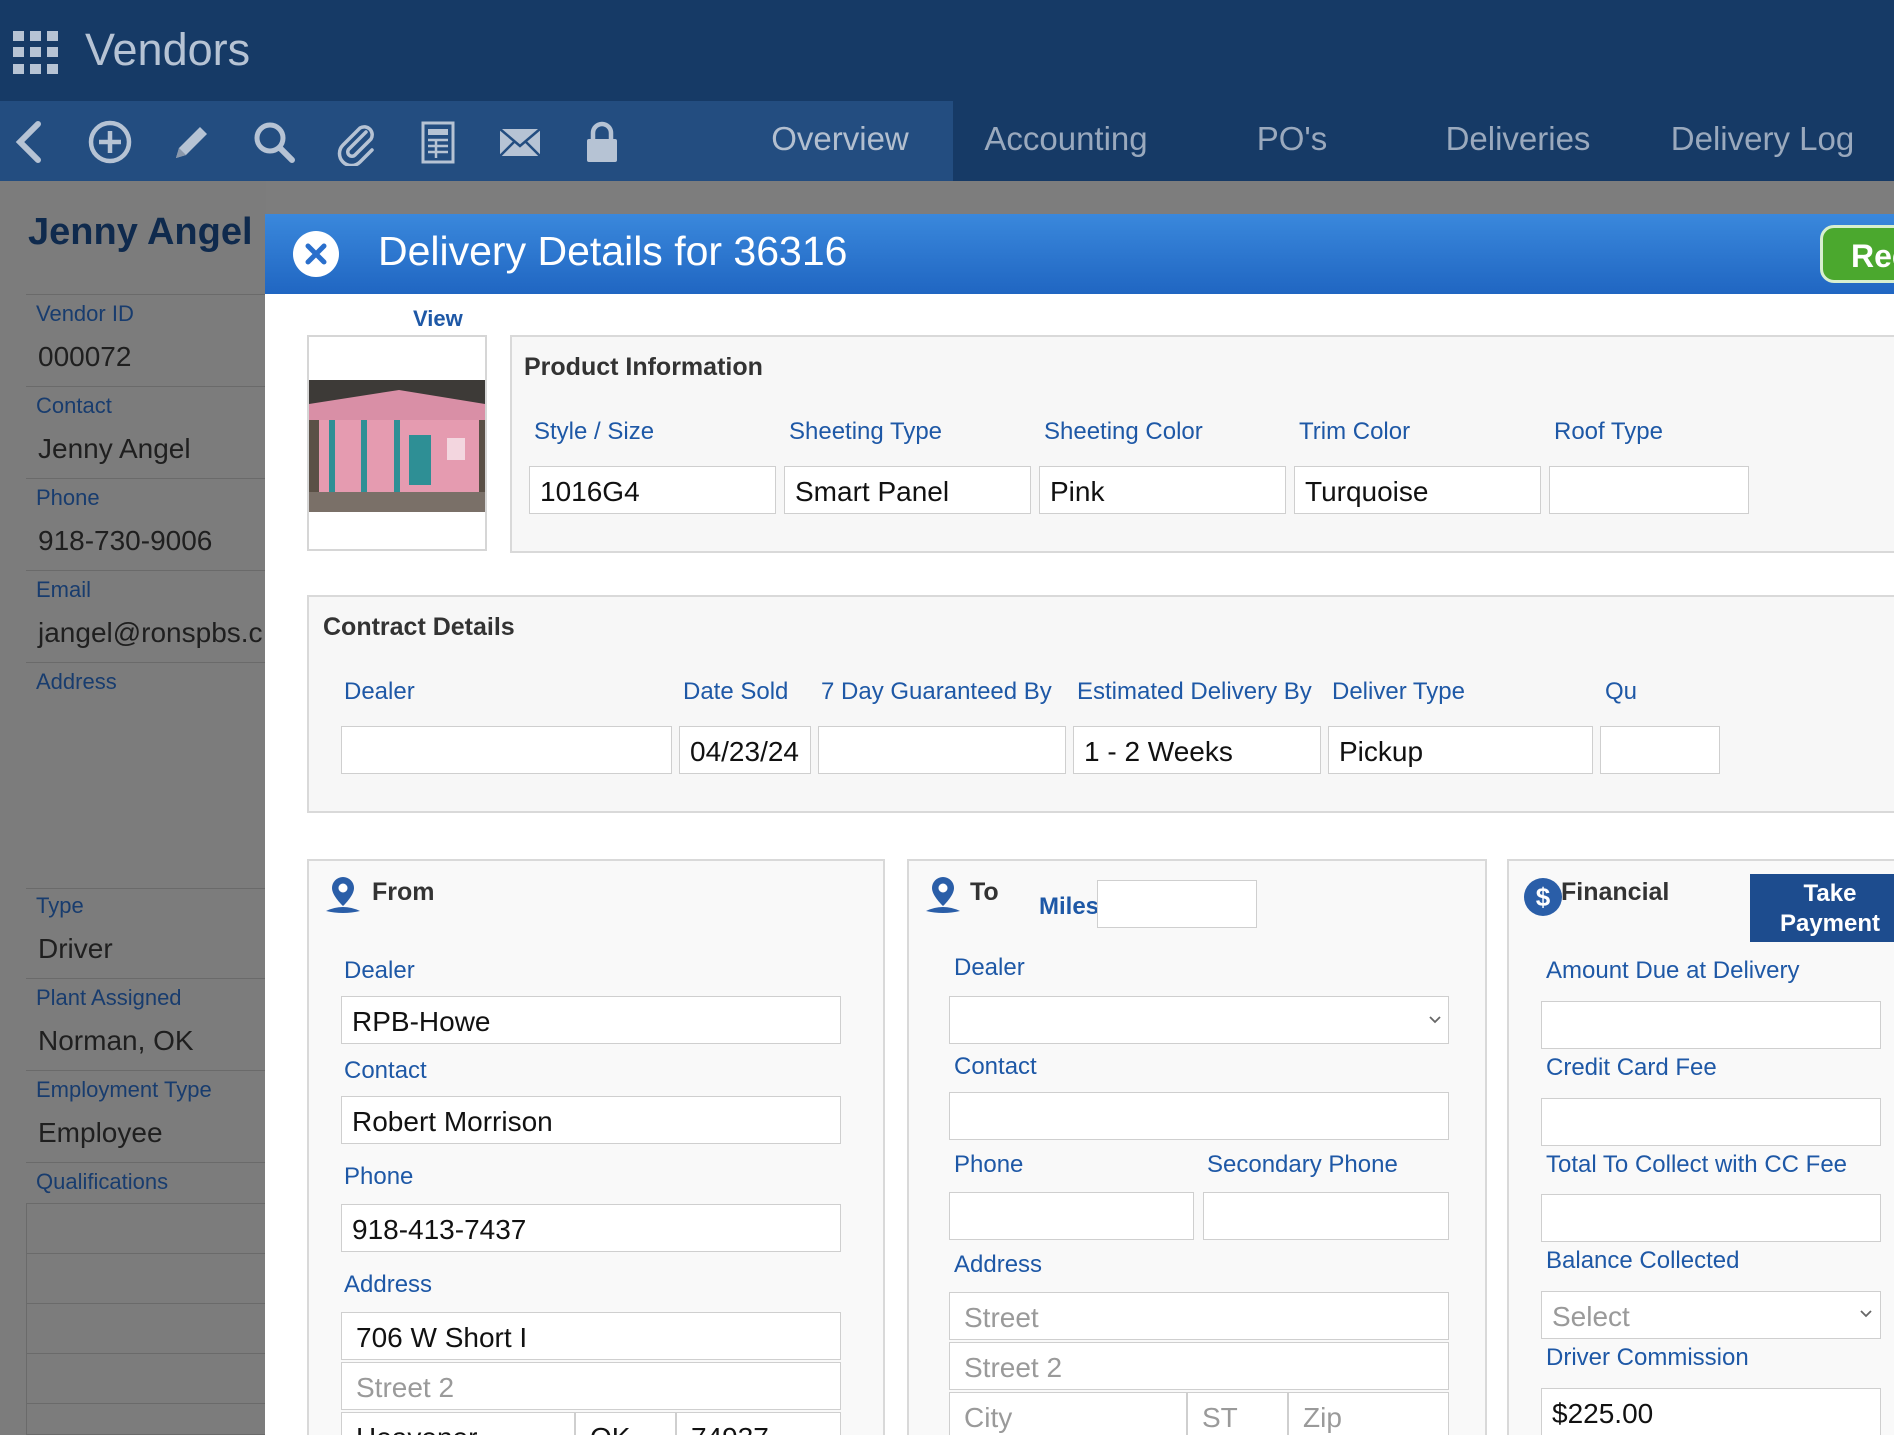 The width and height of the screenshot is (1894, 1435). Describe the element at coordinates (1647, 1357) in the screenshot. I see `driver-commission-label: Driver Commission` at that location.